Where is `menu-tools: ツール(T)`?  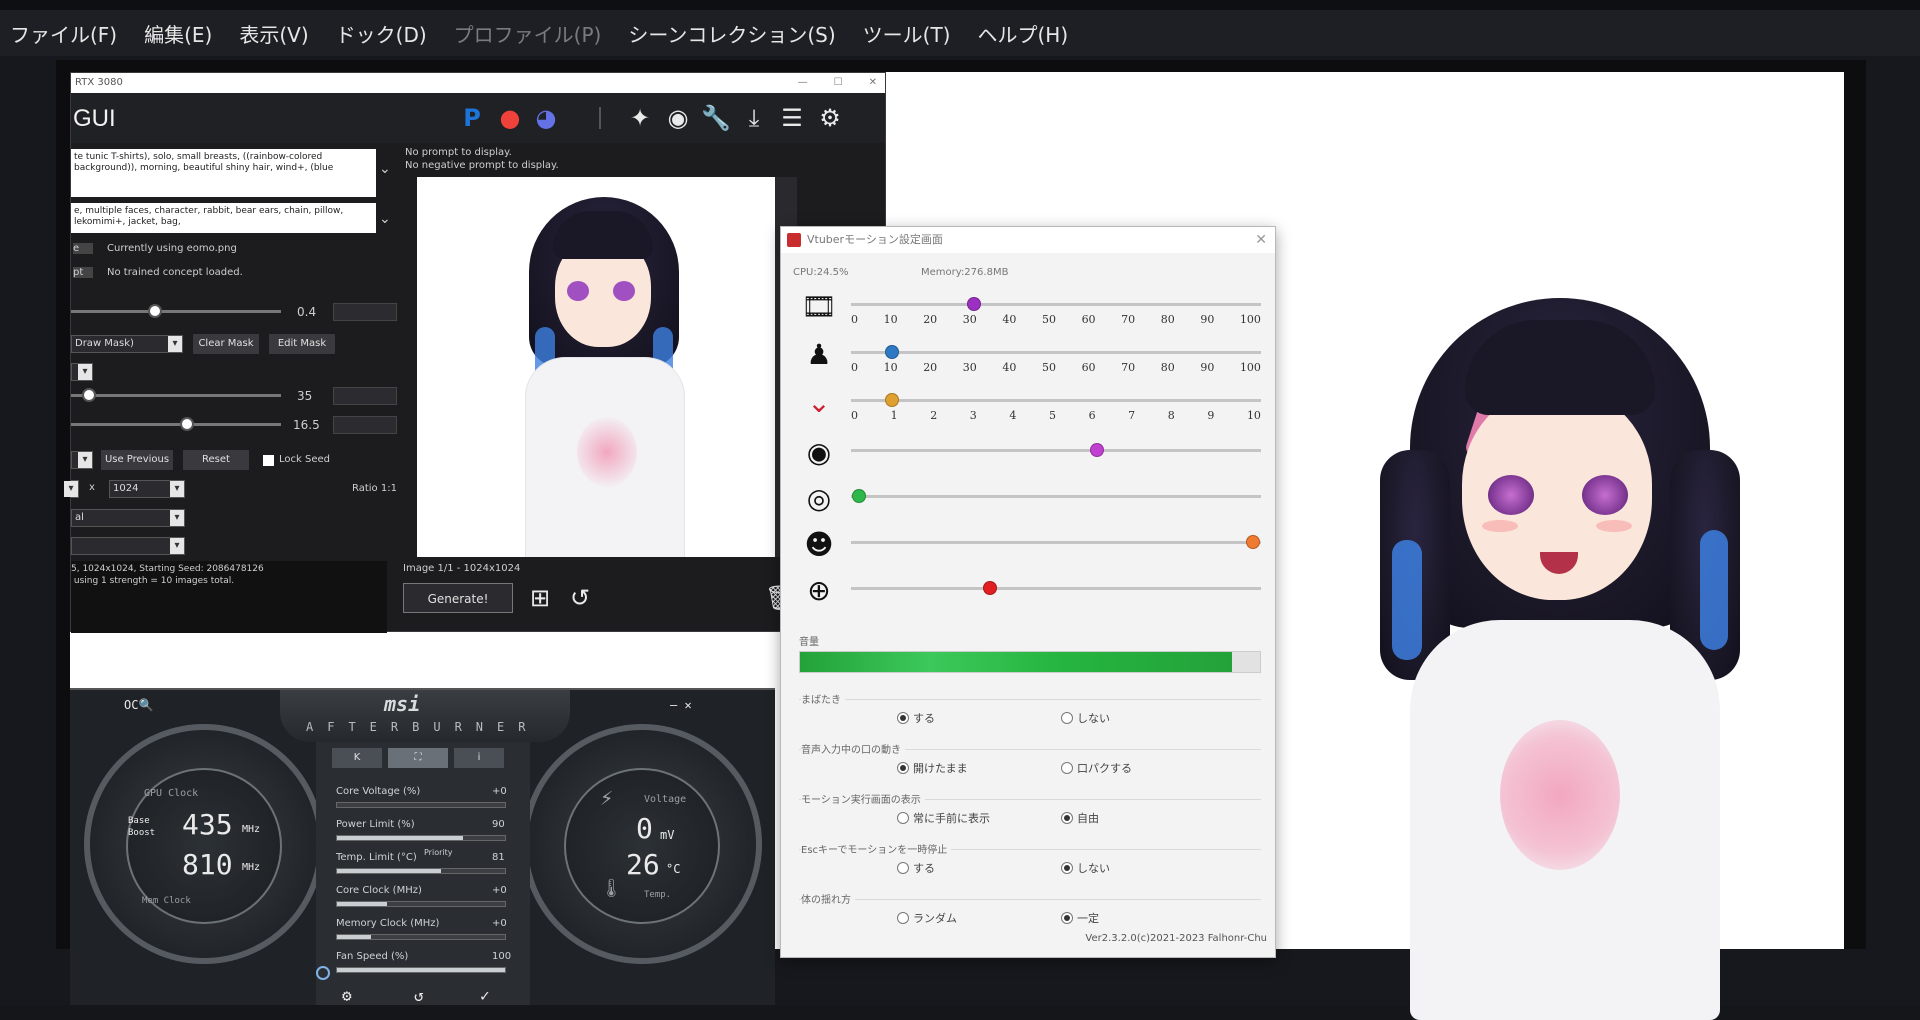
menu-tools: ツール(T) is located at coordinates (907, 33).